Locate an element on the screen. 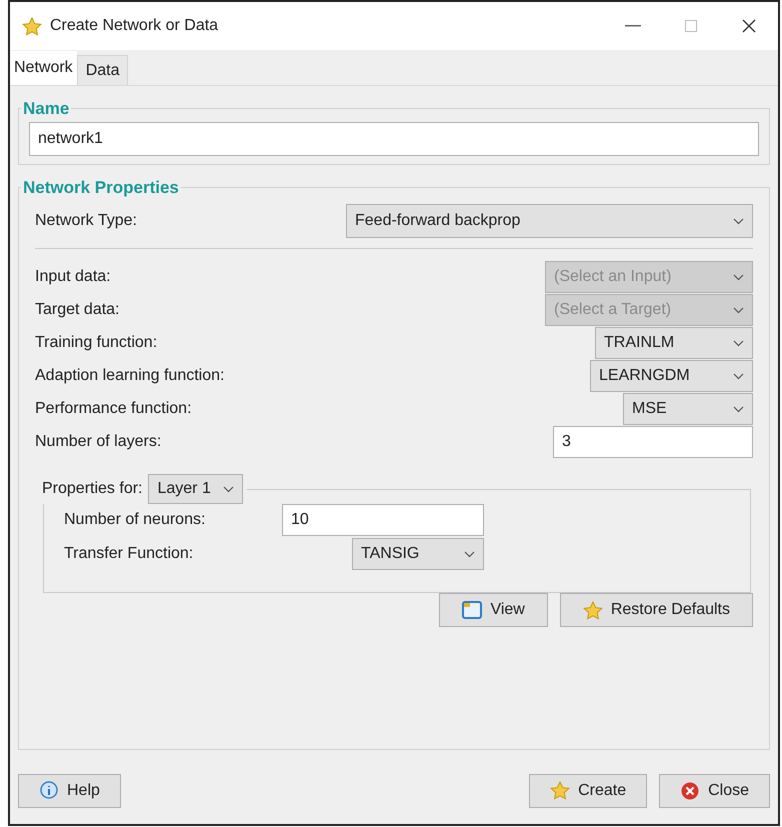 Image resolution: width=782 pixels, height=827 pixels. name-field: network1 is located at coordinates (394, 139).